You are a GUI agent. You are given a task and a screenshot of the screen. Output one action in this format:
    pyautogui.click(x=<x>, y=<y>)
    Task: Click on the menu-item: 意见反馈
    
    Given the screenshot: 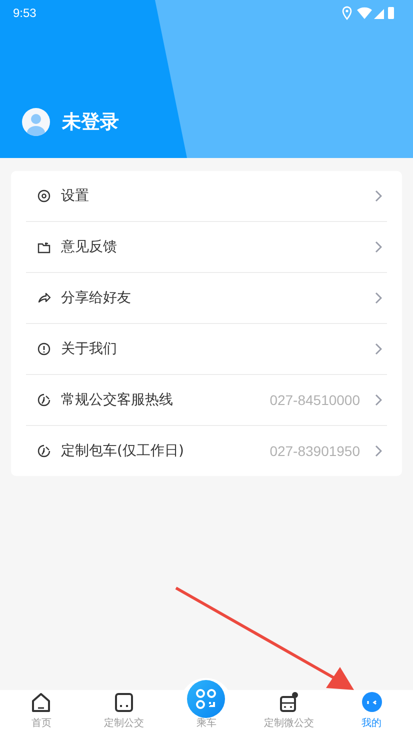 What is the action you would take?
    pyautogui.click(x=206, y=247)
    